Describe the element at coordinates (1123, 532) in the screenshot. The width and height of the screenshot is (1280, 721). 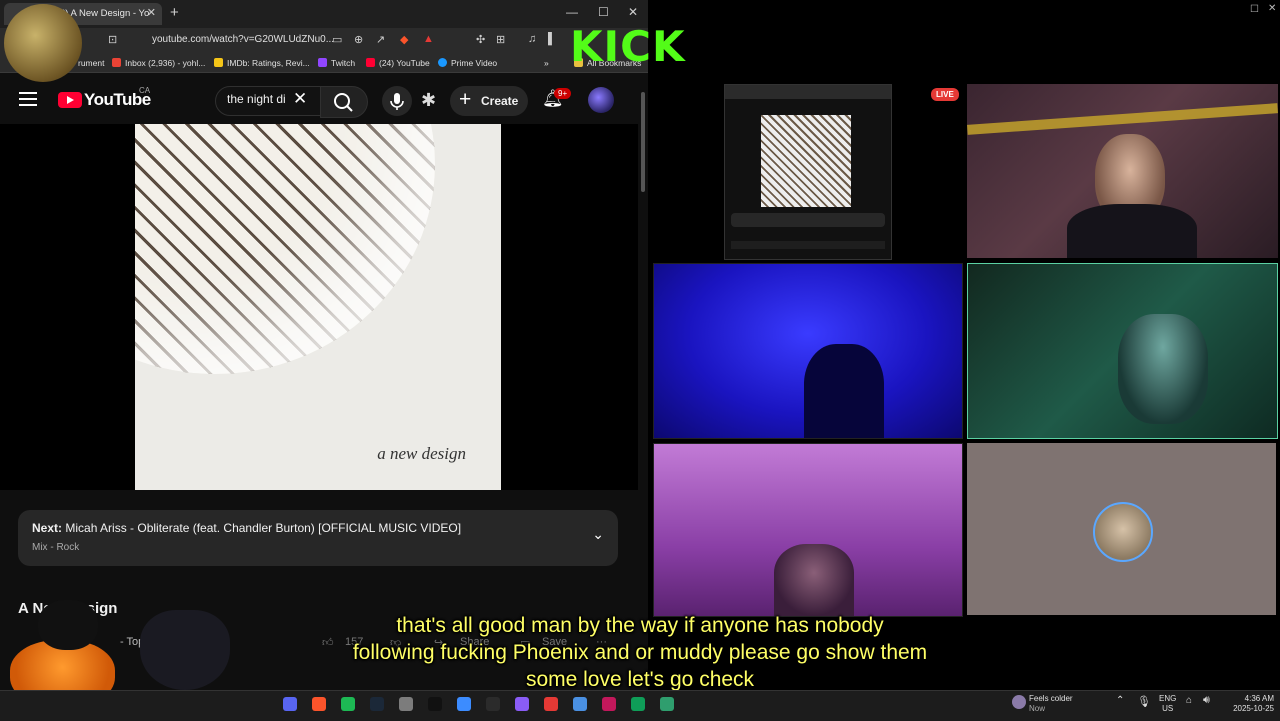
I see `participant-avatar` at that location.